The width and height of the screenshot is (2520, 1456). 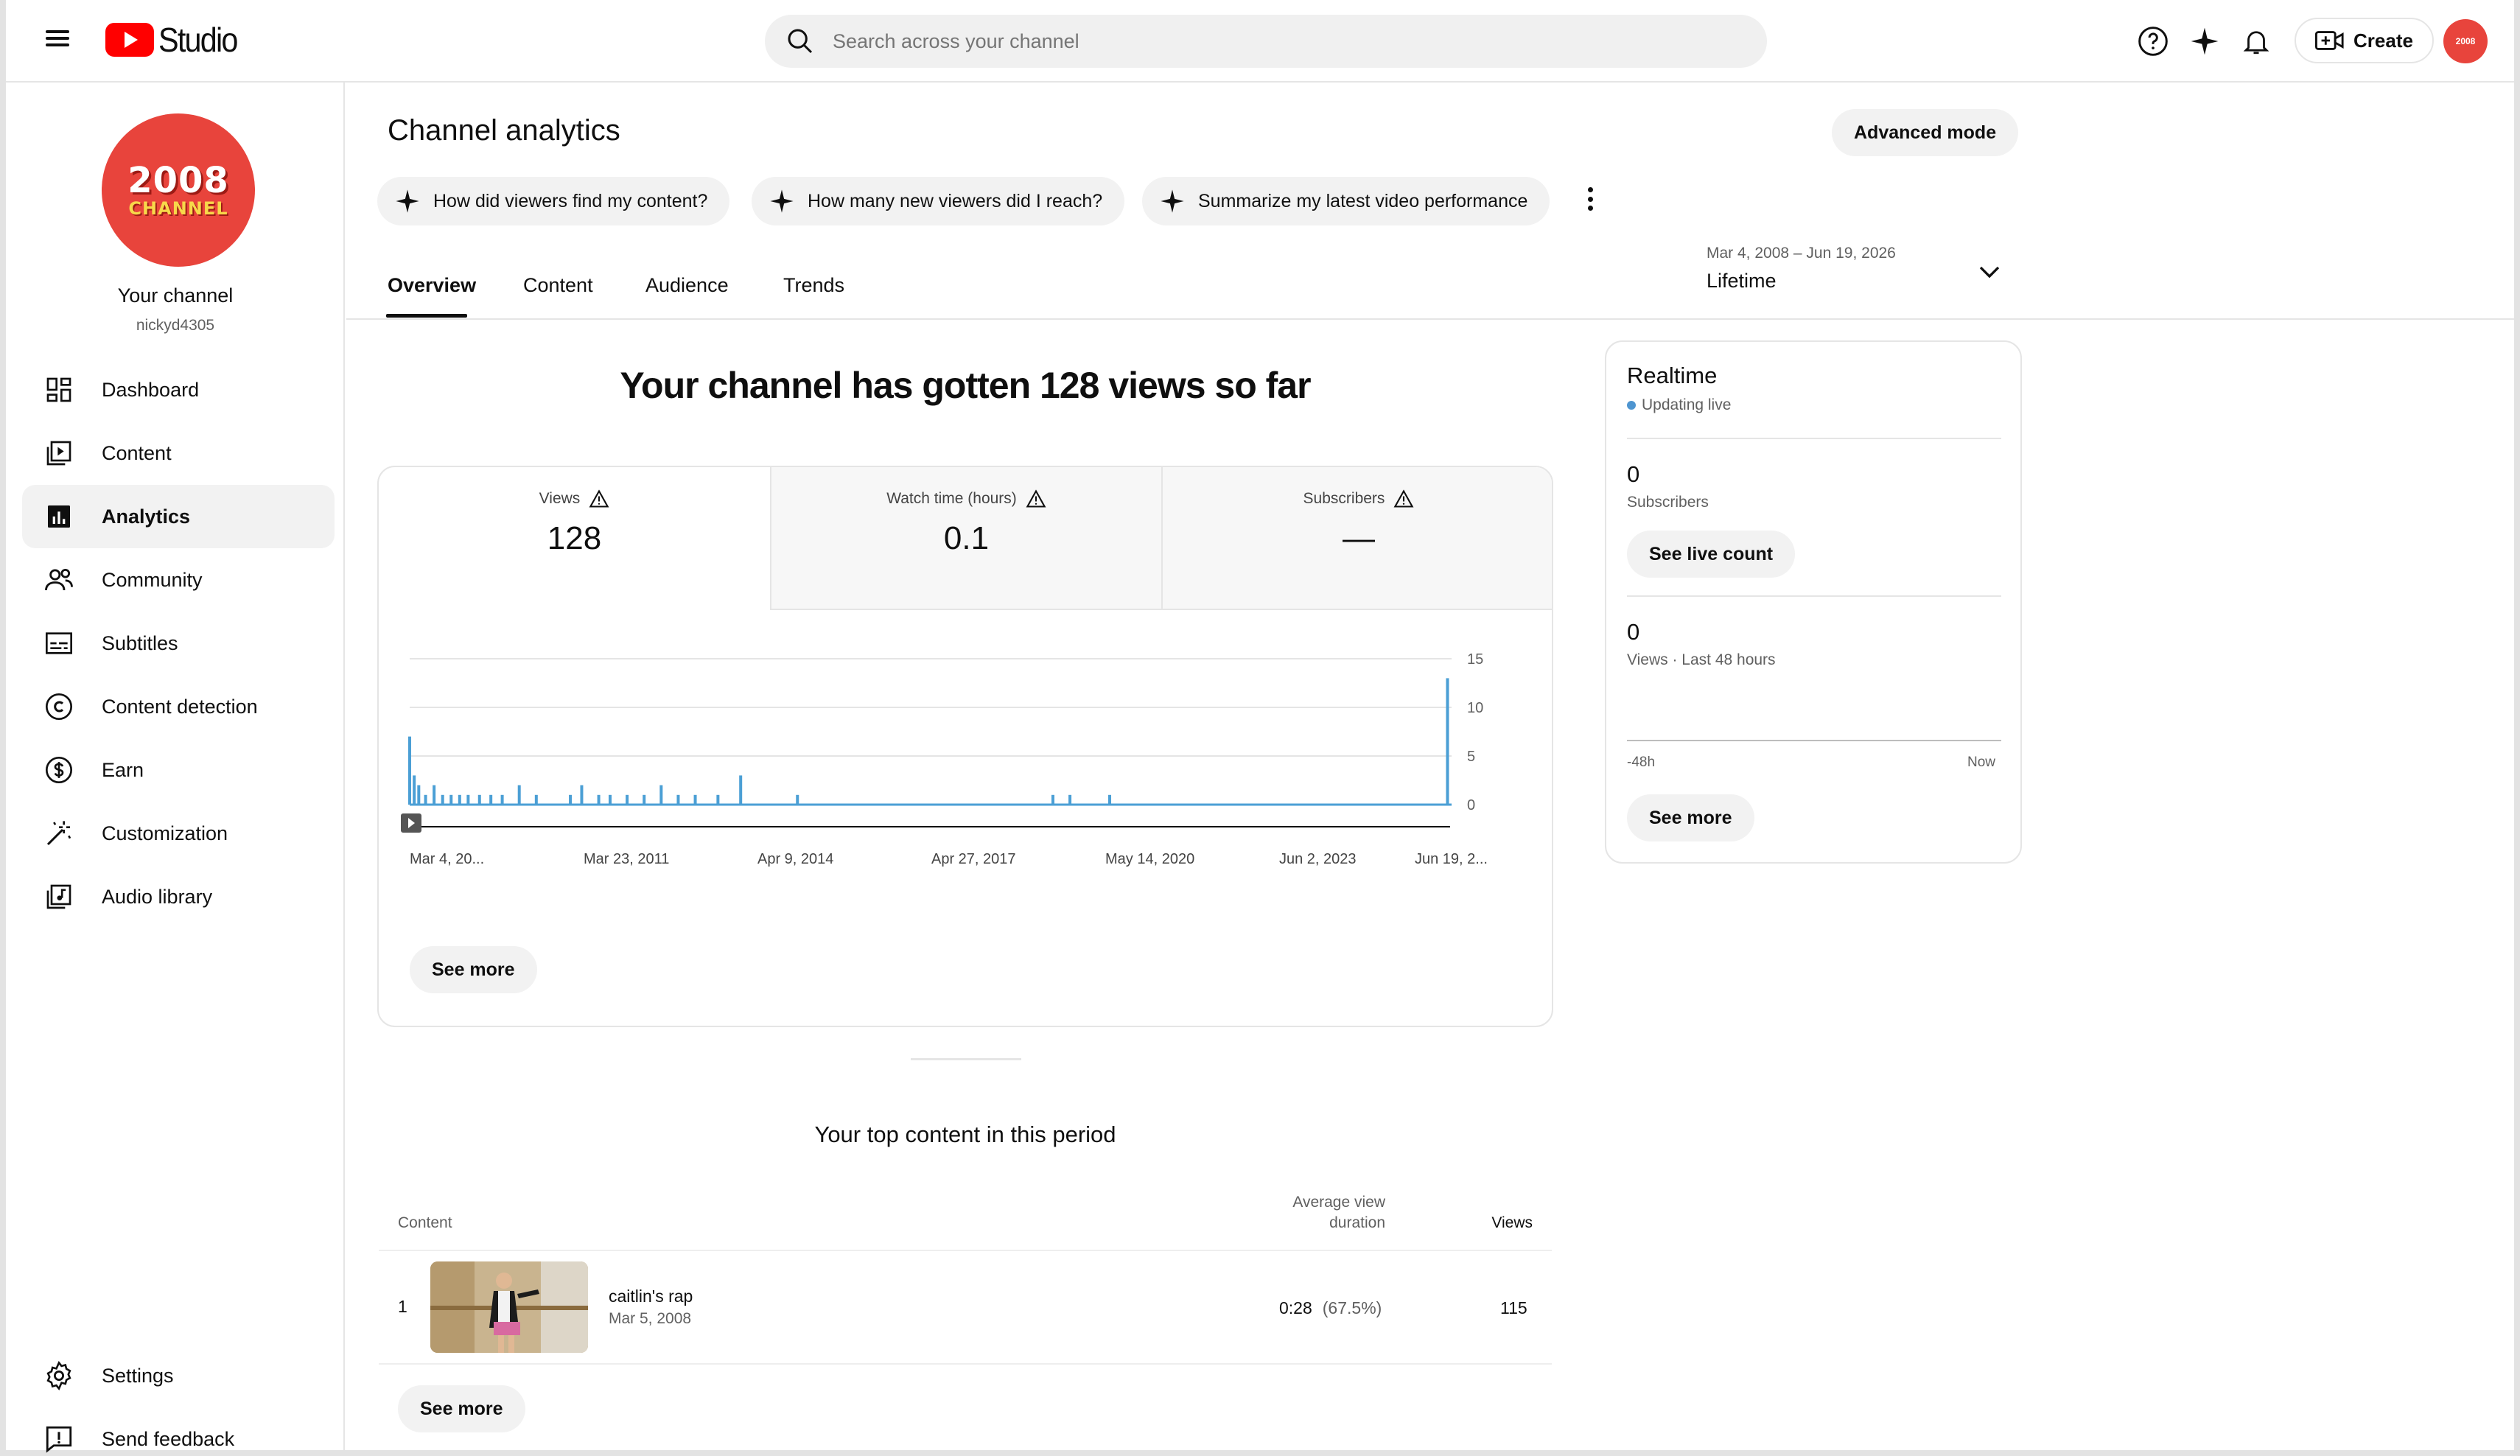 What do you see at coordinates (59, 897) in the screenshot?
I see `audio-library-icon` at bounding box center [59, 897].